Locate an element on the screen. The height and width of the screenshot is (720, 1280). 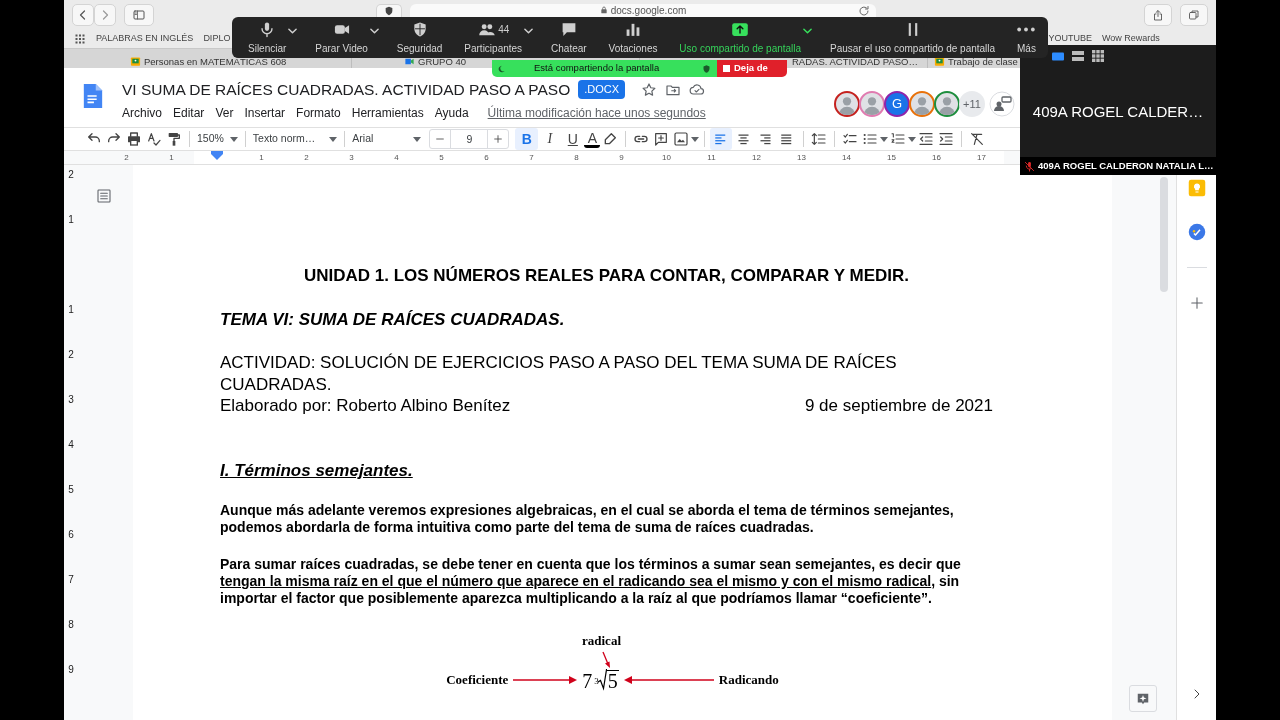
list-view-icon is located at coordinates (1078, 56).